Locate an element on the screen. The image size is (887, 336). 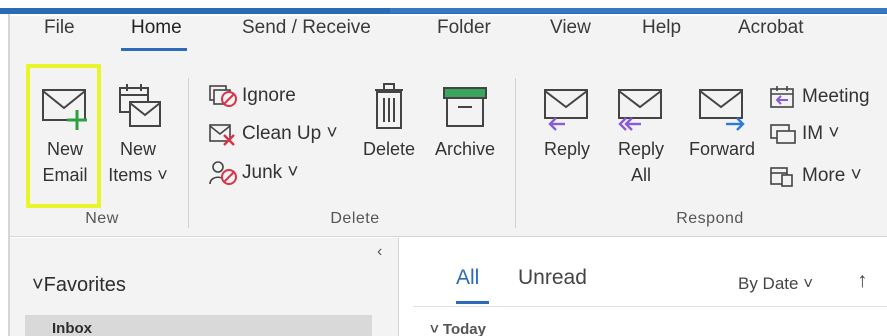
meeting-button: Meeting is located at coordinates (819, 97).